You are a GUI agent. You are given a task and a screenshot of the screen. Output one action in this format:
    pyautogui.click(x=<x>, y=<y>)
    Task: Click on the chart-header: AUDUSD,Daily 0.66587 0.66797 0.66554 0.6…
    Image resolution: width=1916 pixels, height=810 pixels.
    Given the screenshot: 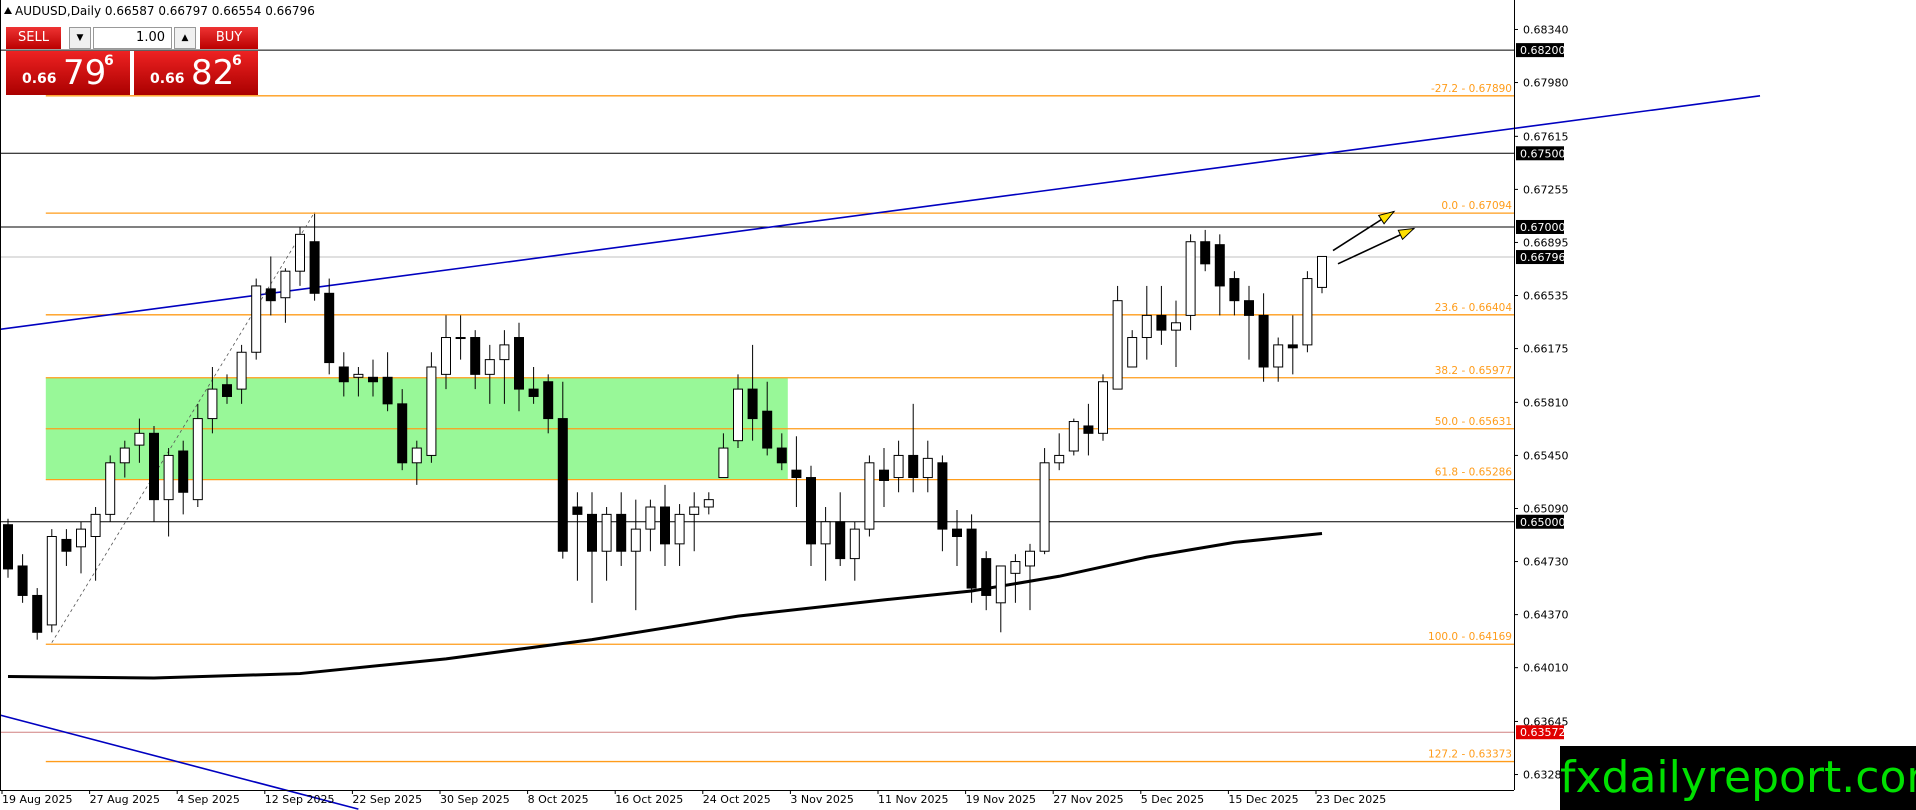 What is the action you would take?
    pyautogui.click(x=159, y=11)
    